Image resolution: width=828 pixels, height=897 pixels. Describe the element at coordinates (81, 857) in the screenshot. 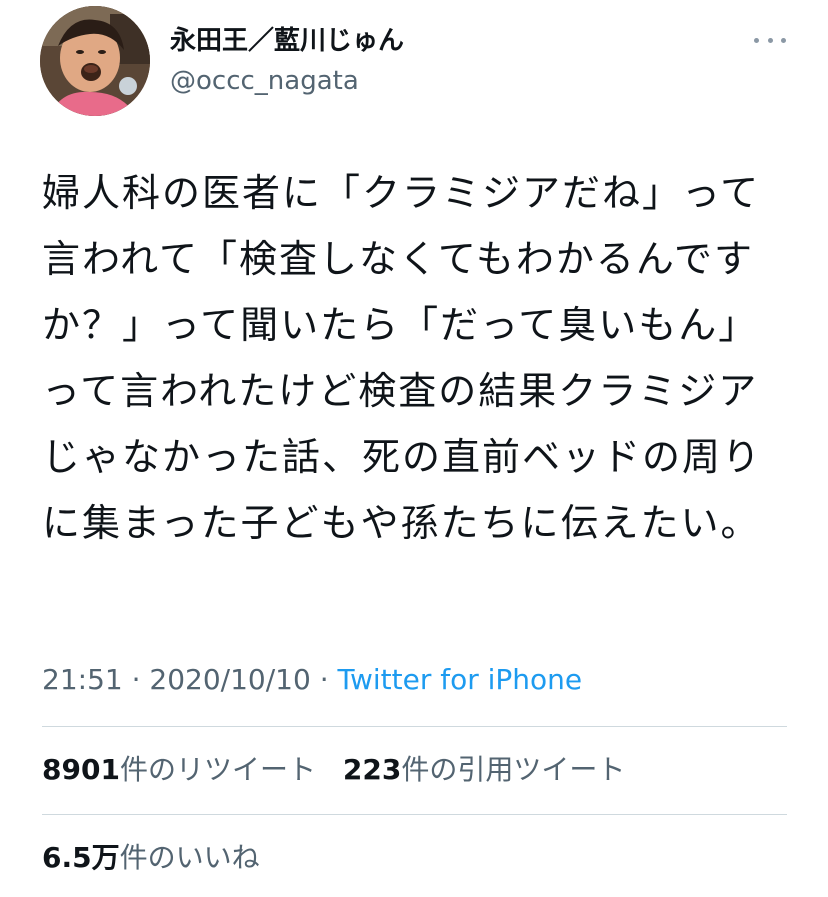

I see `likes-count: 6.5万` at that location.